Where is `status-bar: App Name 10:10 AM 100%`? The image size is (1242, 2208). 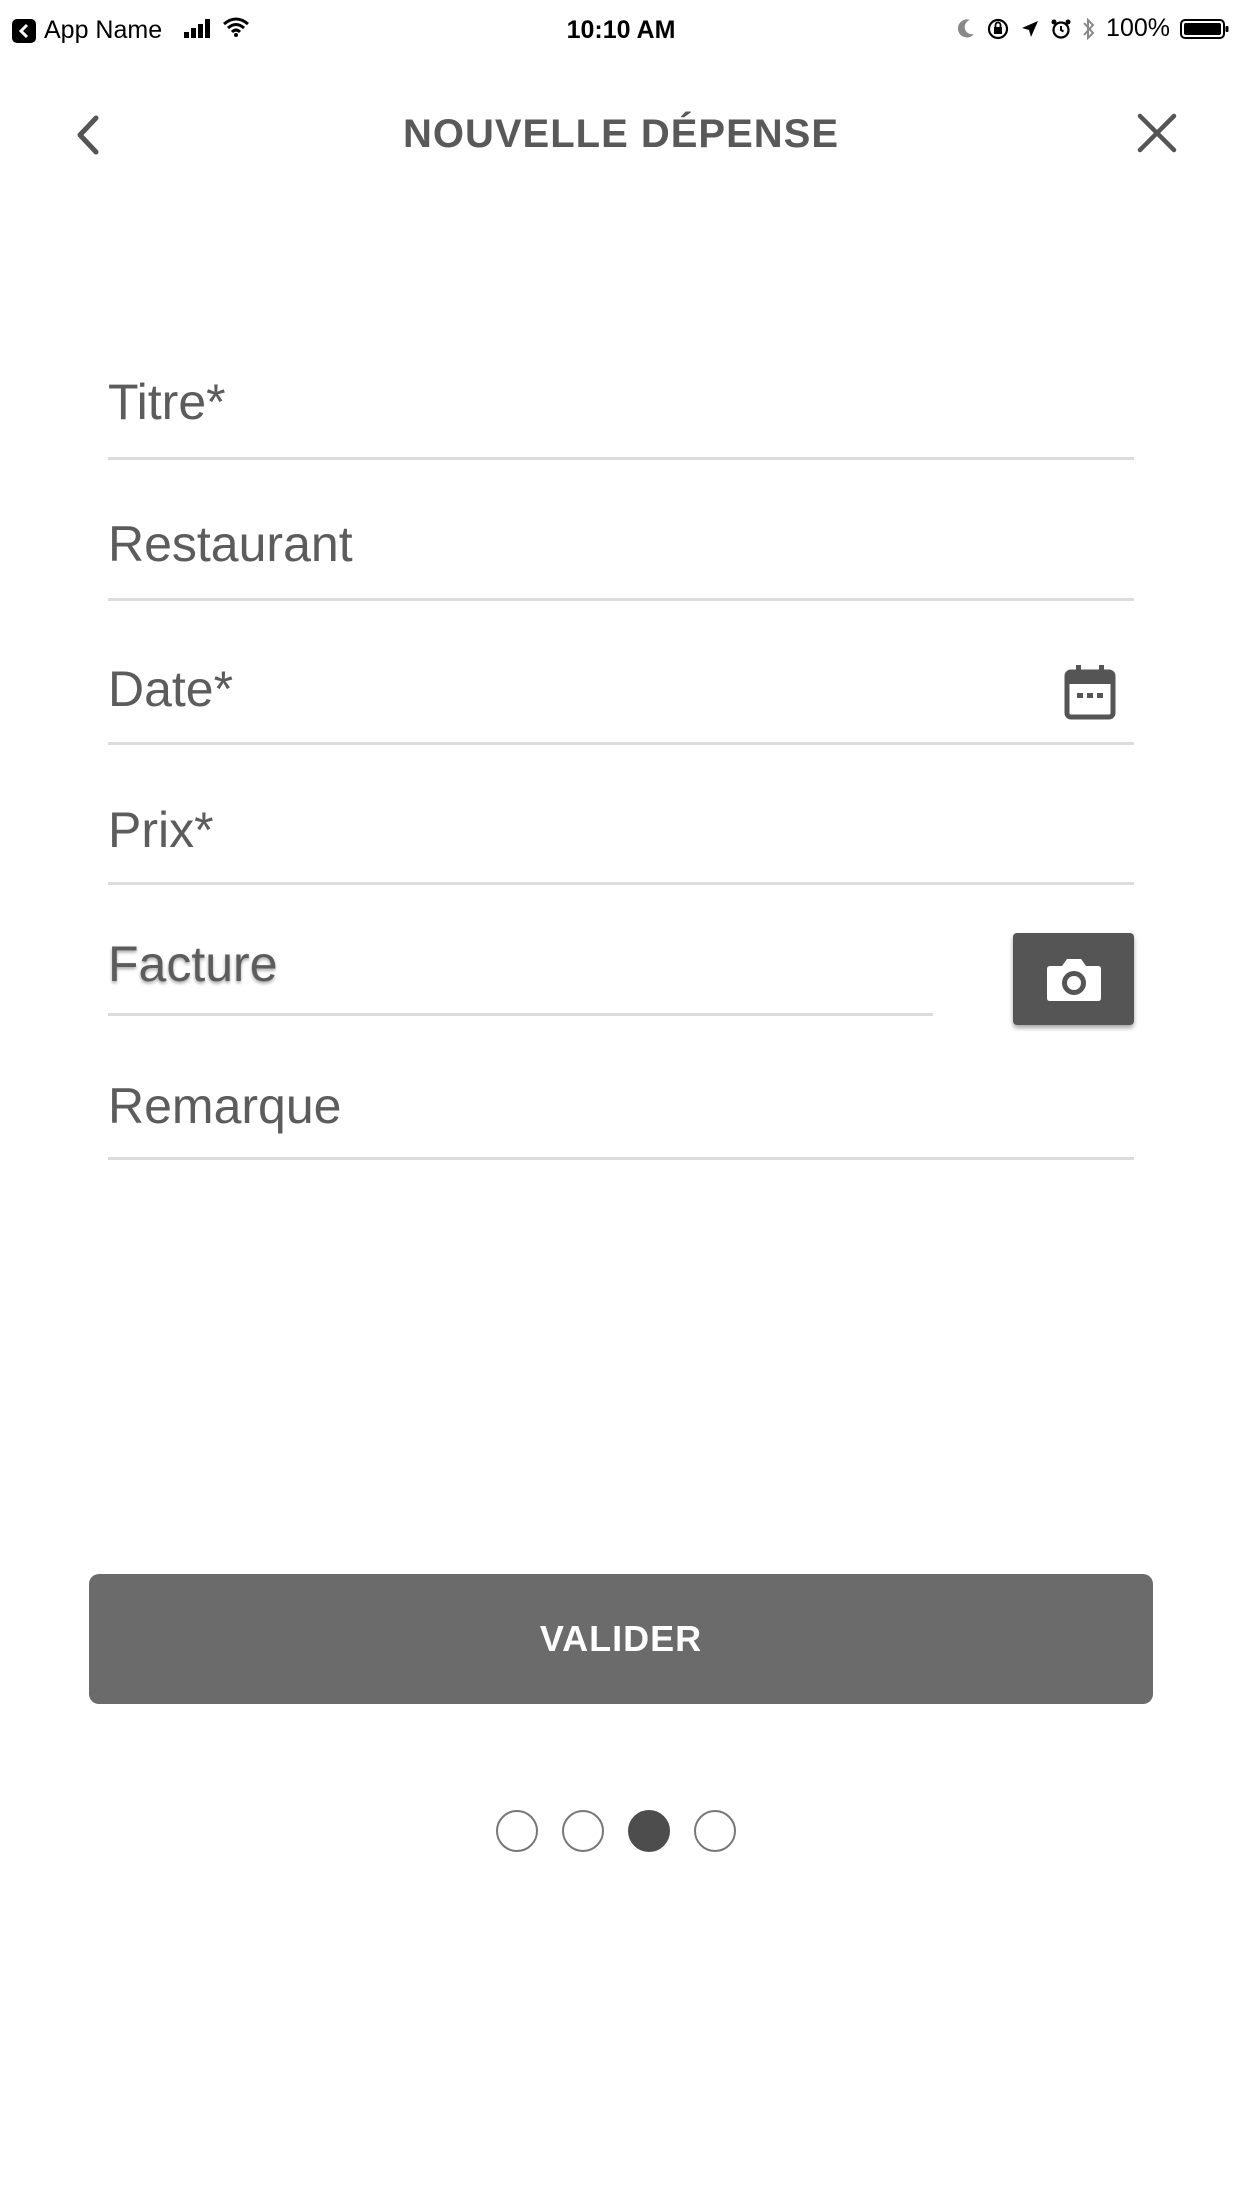
status-bar: App Name 10:10 AM 100% is located at coordinates (621, 30).